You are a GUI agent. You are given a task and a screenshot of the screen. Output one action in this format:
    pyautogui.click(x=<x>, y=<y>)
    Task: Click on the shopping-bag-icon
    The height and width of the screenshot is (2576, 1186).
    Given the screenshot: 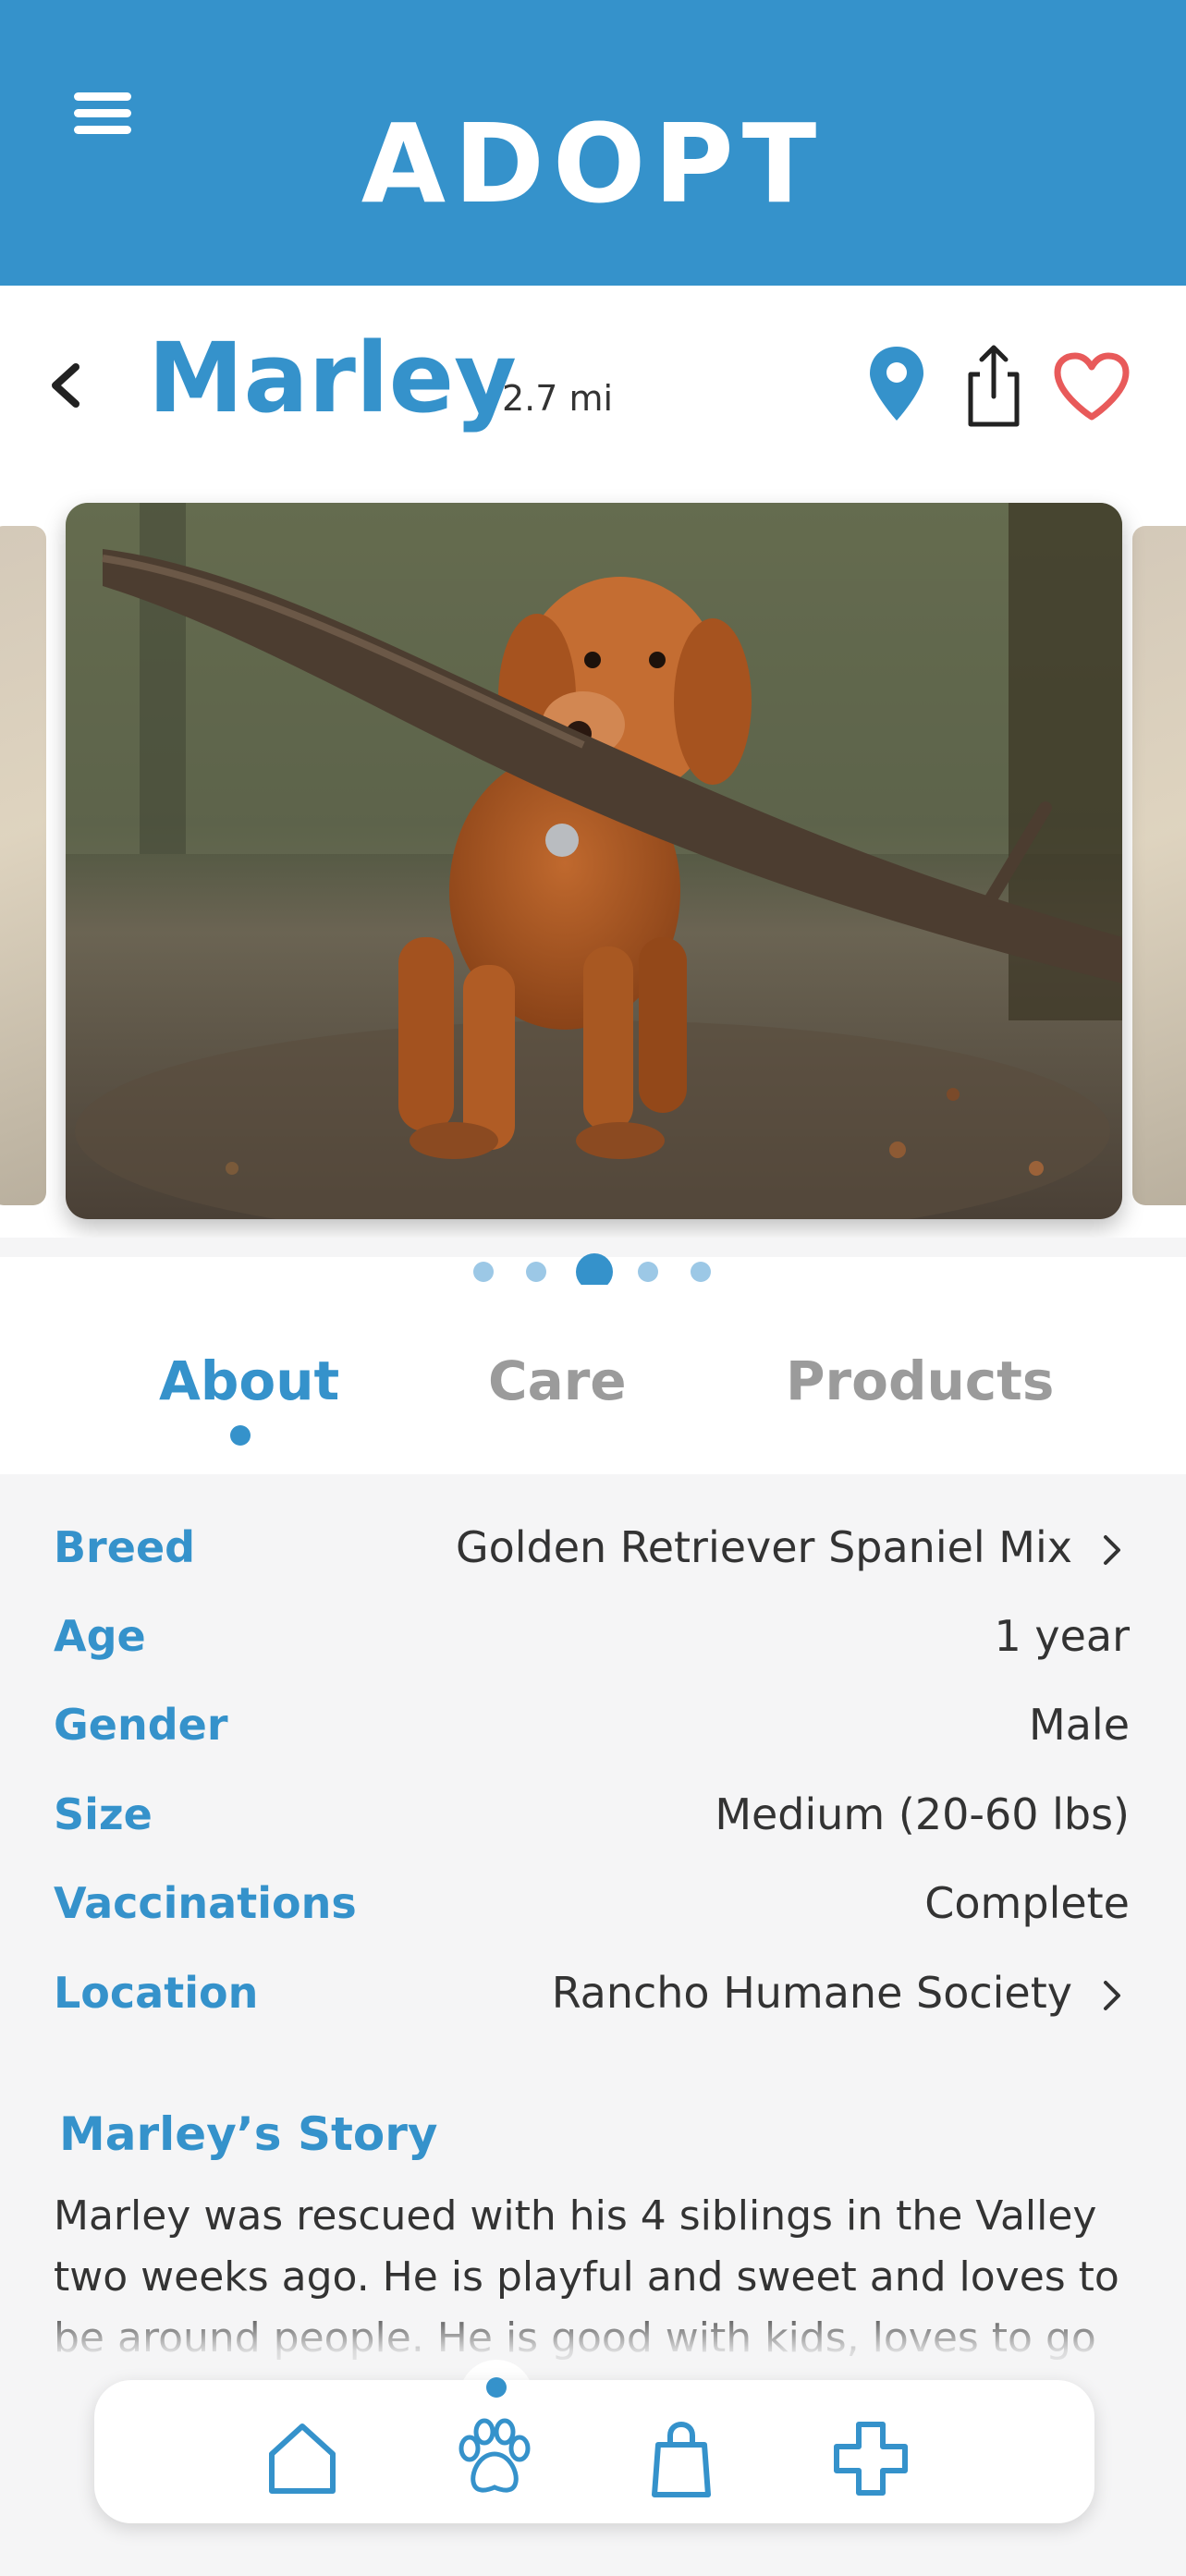 What is the action you would take?
    pyautogui.click(x=681, y=2458)
    